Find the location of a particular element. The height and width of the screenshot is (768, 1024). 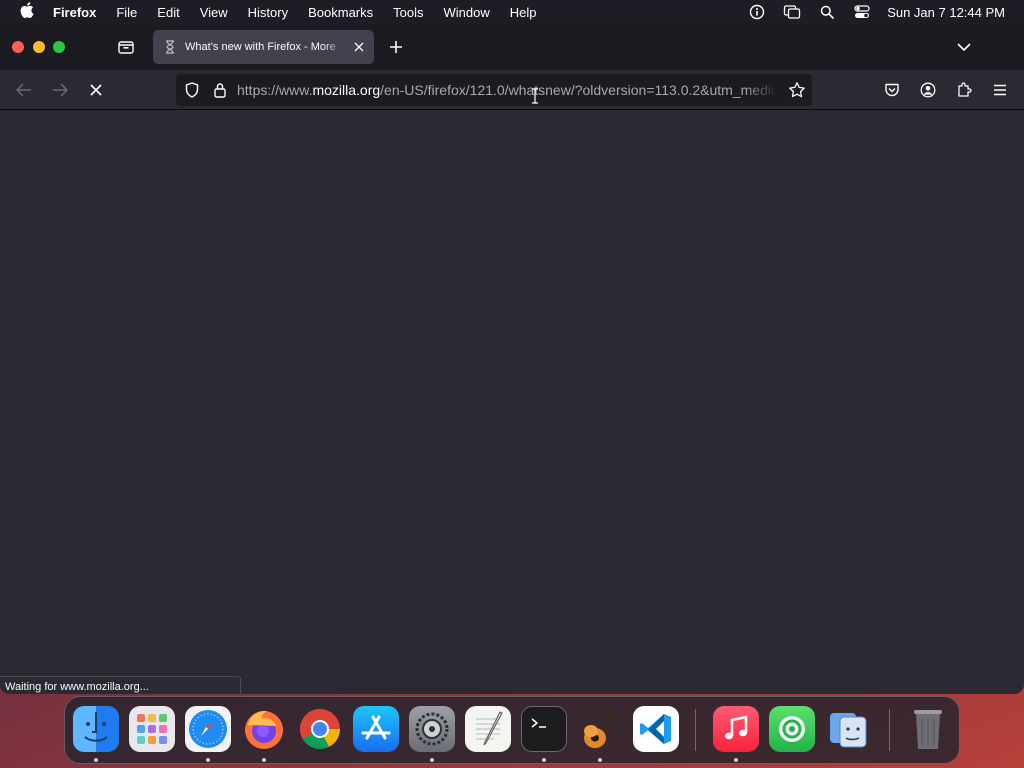

search-icon is located at coordinates (827, 12).